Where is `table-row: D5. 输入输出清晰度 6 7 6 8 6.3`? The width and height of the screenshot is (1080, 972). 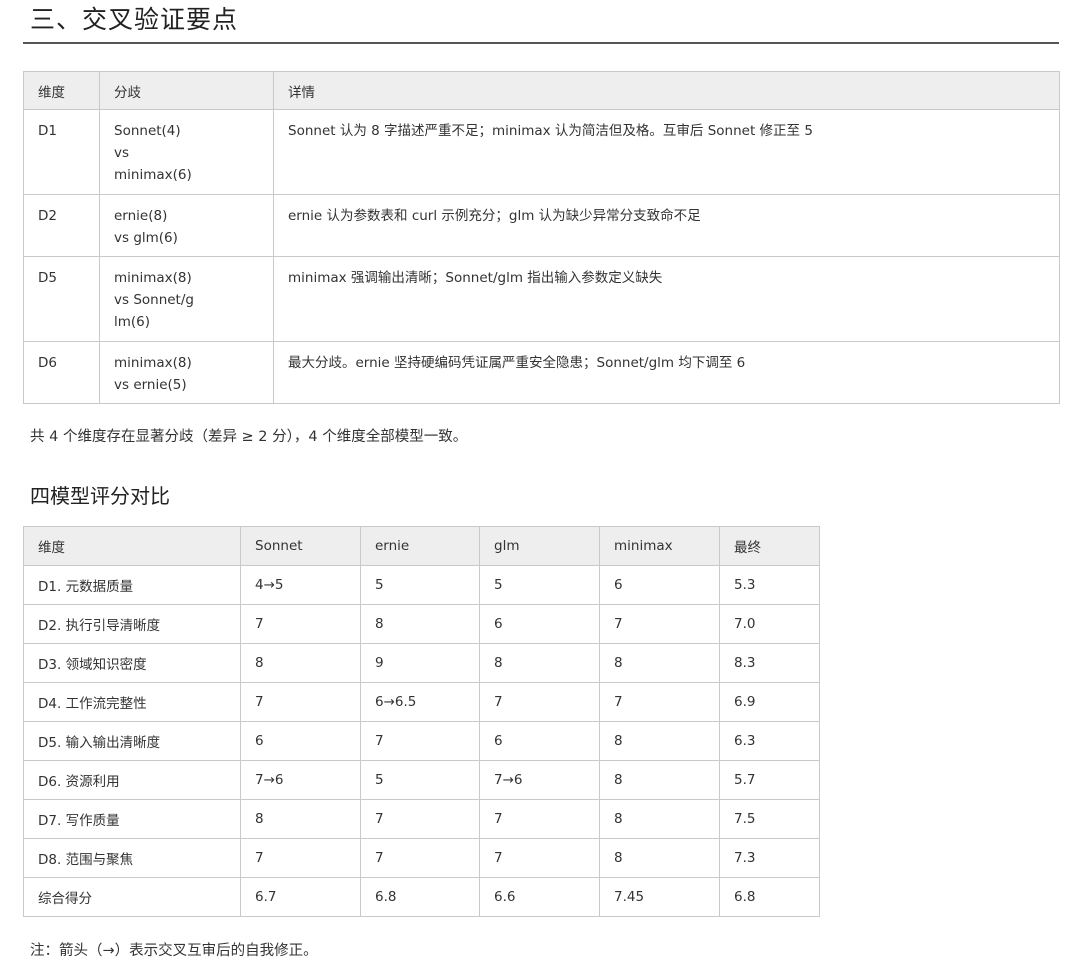 table-row: D5. 输入输出清晰度 6 7 6 8 6.3 is located at coordinates (421, 741).